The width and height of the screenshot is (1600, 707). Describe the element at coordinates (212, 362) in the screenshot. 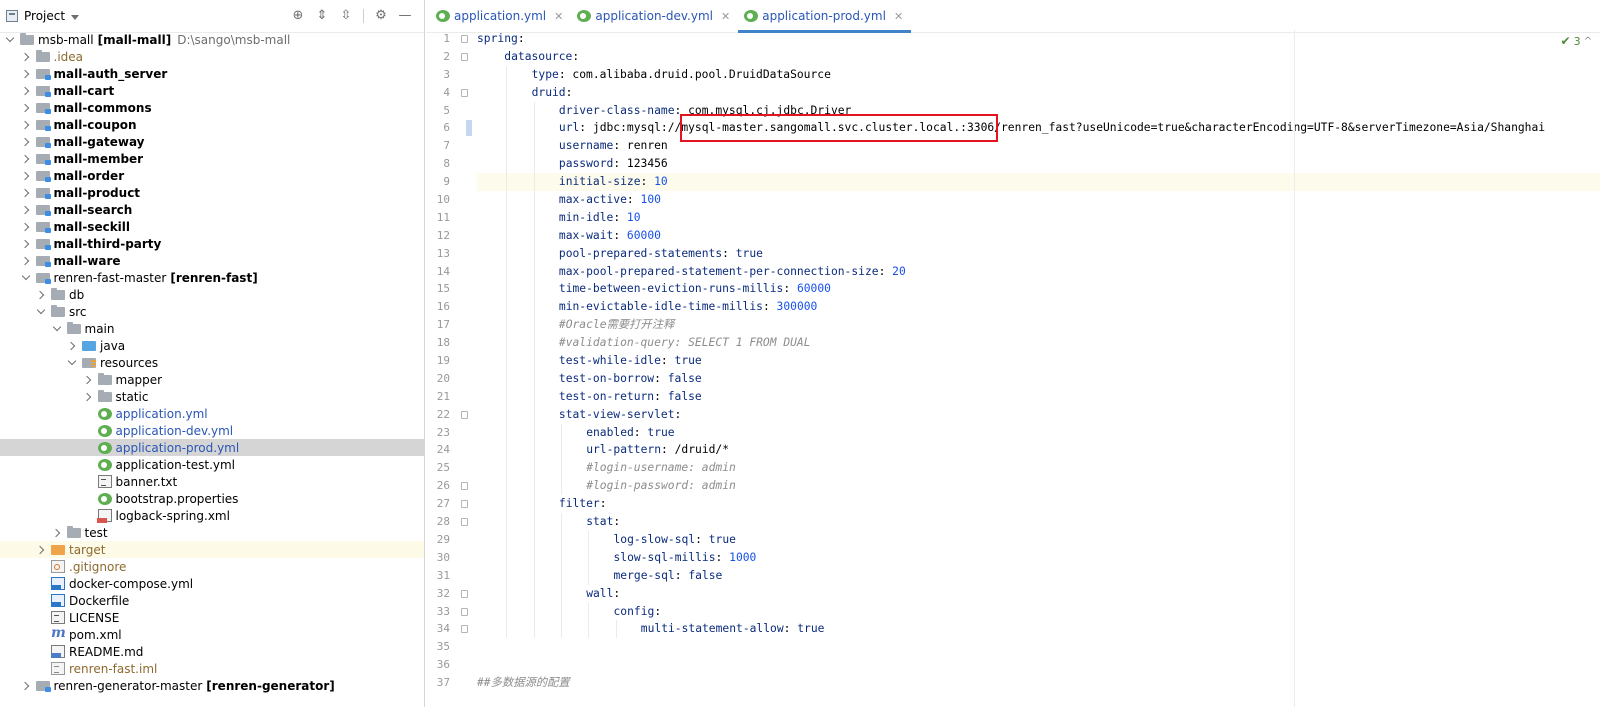

I see `tree-item: resources` at that location.